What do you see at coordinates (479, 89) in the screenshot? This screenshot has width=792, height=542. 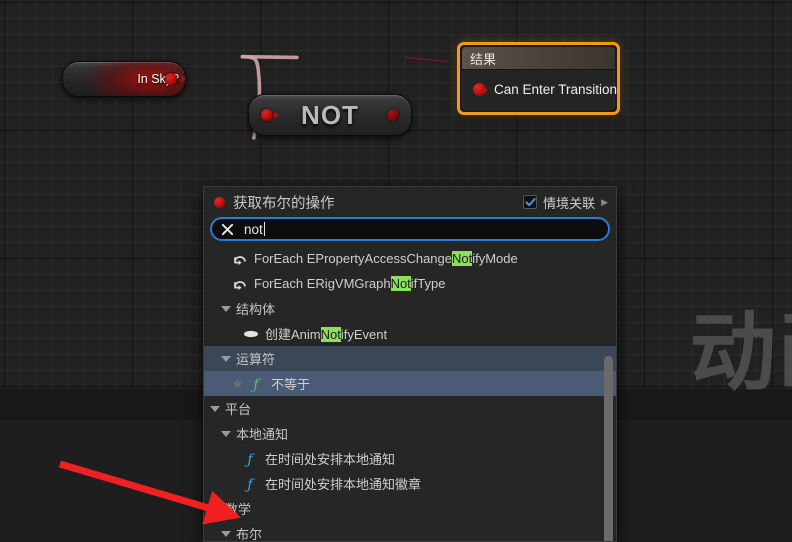 I see `node-result-input-pin` at bounding box center [479, 89].